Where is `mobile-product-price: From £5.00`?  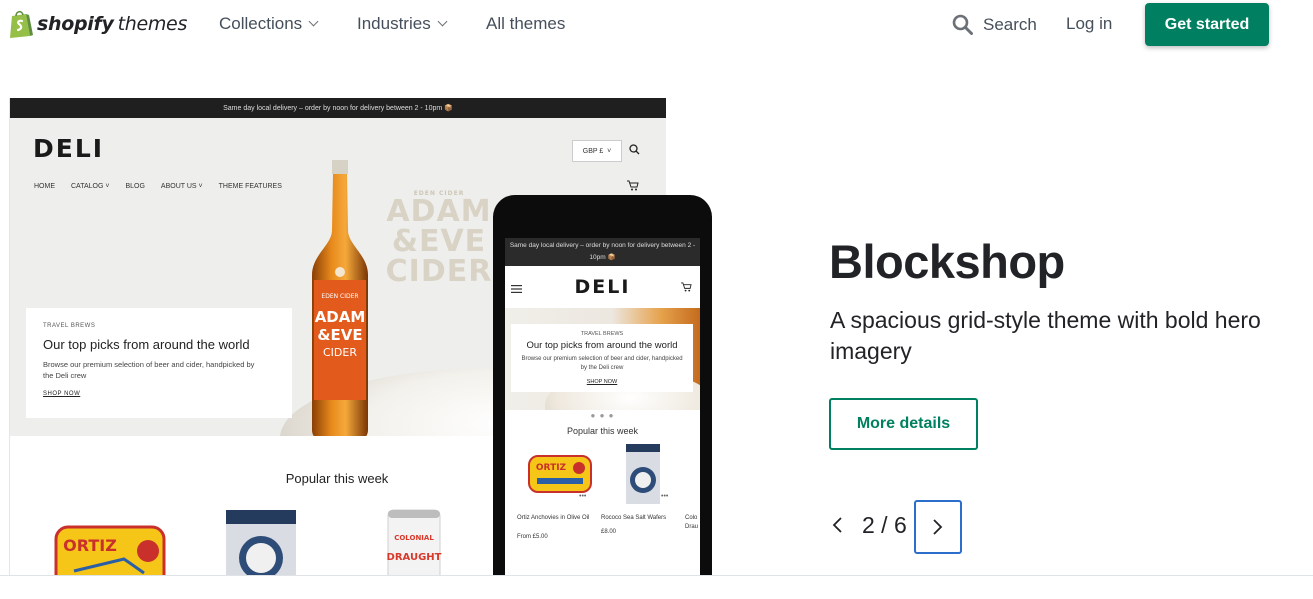 mobile-product-price: From £5.00 is located at coordinates (532, 537).